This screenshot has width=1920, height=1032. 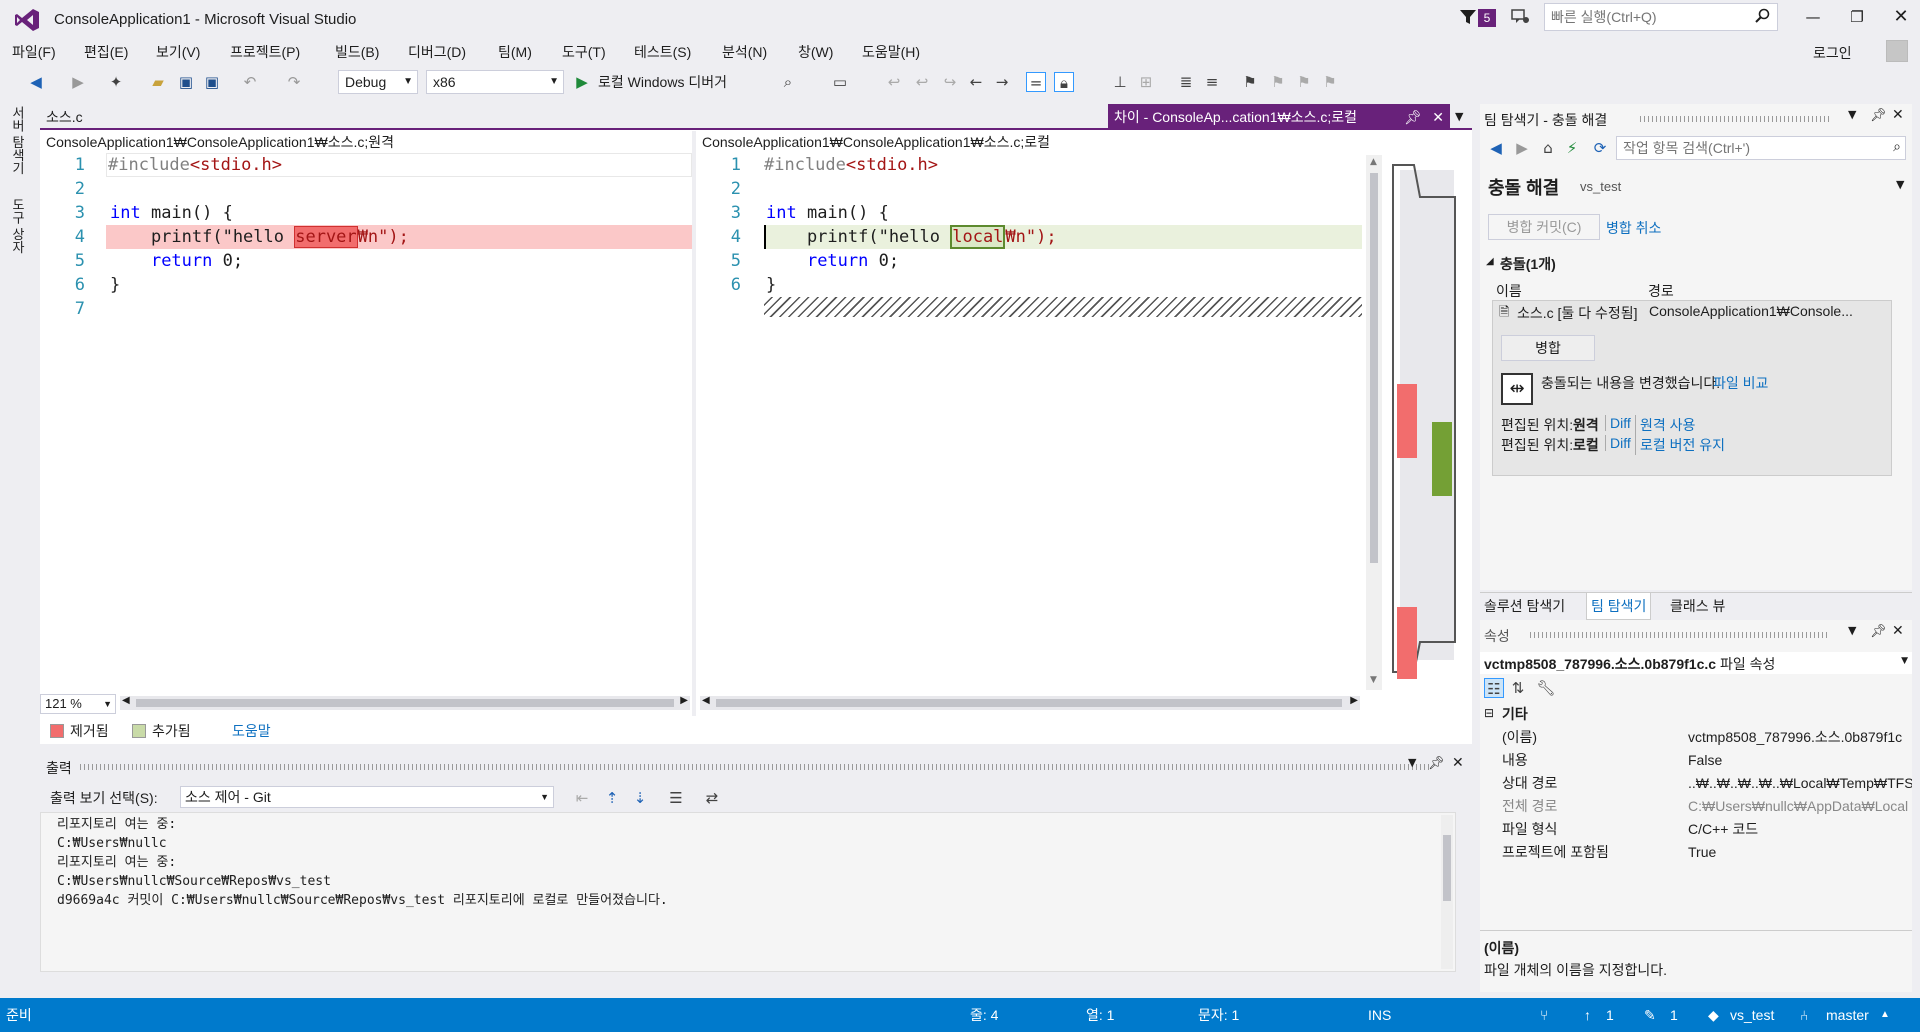 What do you see at coordinates (1546, 688) in the screenshot?
I see `property-pages-icon: 🔧︎` at bounding box center [1546, 688].